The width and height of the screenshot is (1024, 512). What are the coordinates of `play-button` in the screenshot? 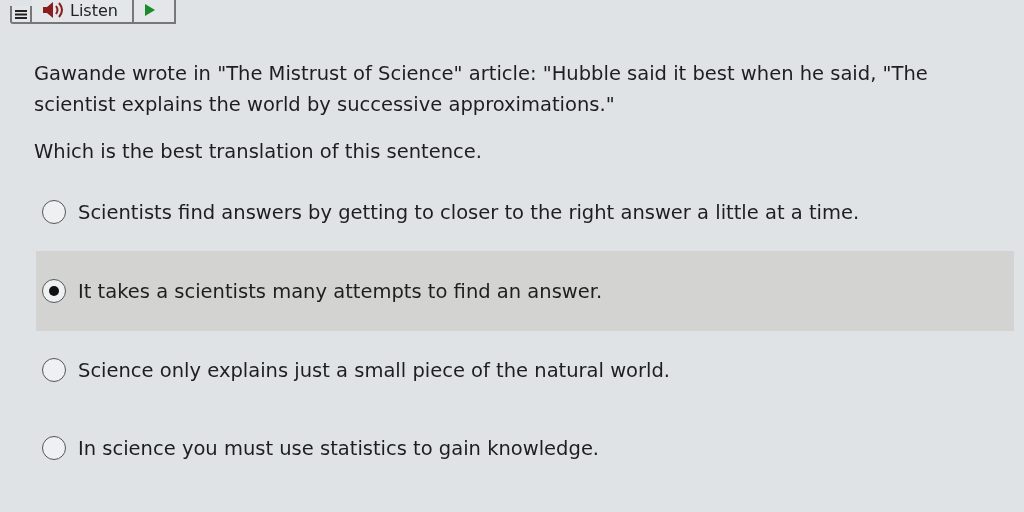 It's located at (154, 12).